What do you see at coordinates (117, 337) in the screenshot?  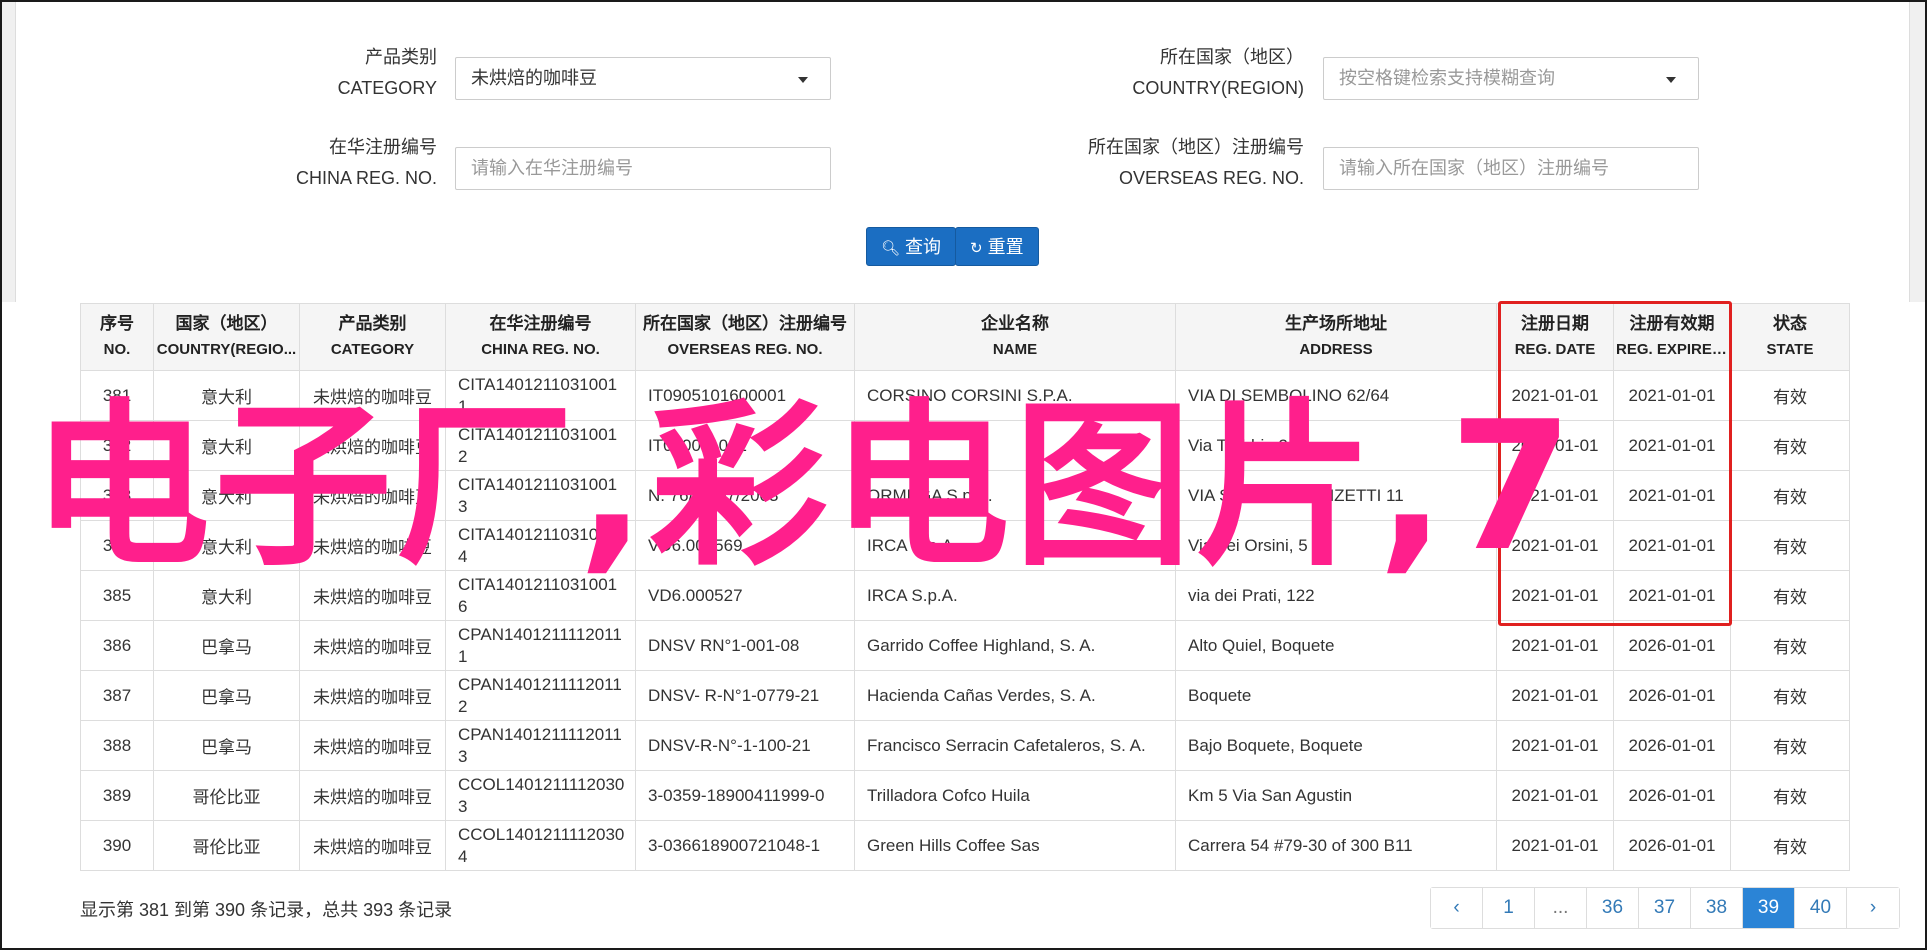 I see `column-header: 序号 NO.` at bounding box center [117, 337].